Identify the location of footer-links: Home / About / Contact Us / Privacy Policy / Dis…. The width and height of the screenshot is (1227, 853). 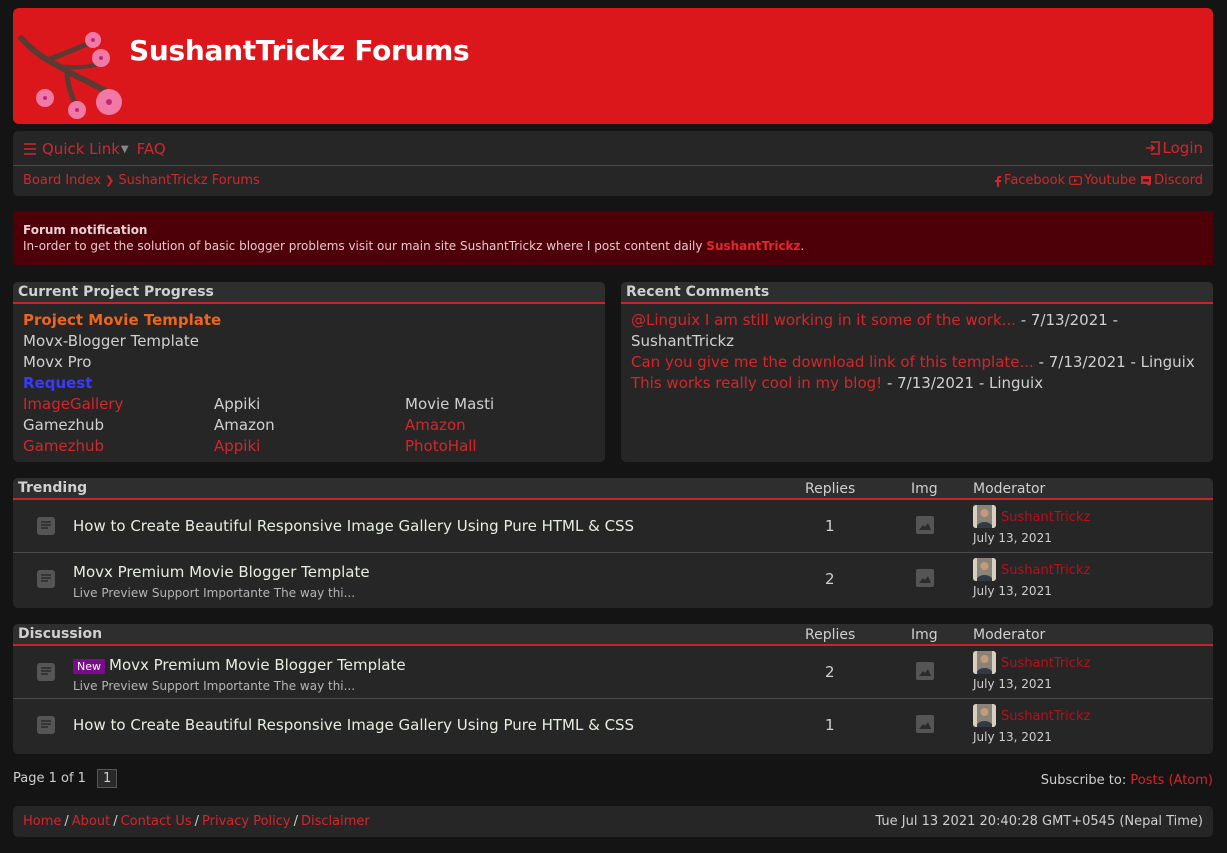
(196, 821).